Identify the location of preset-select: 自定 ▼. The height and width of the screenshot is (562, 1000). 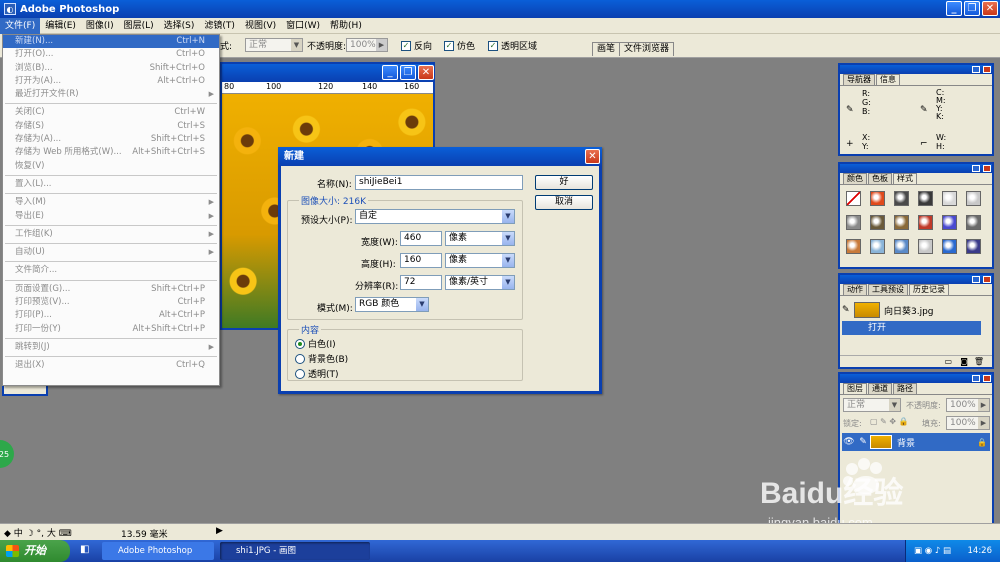
(435, 216).